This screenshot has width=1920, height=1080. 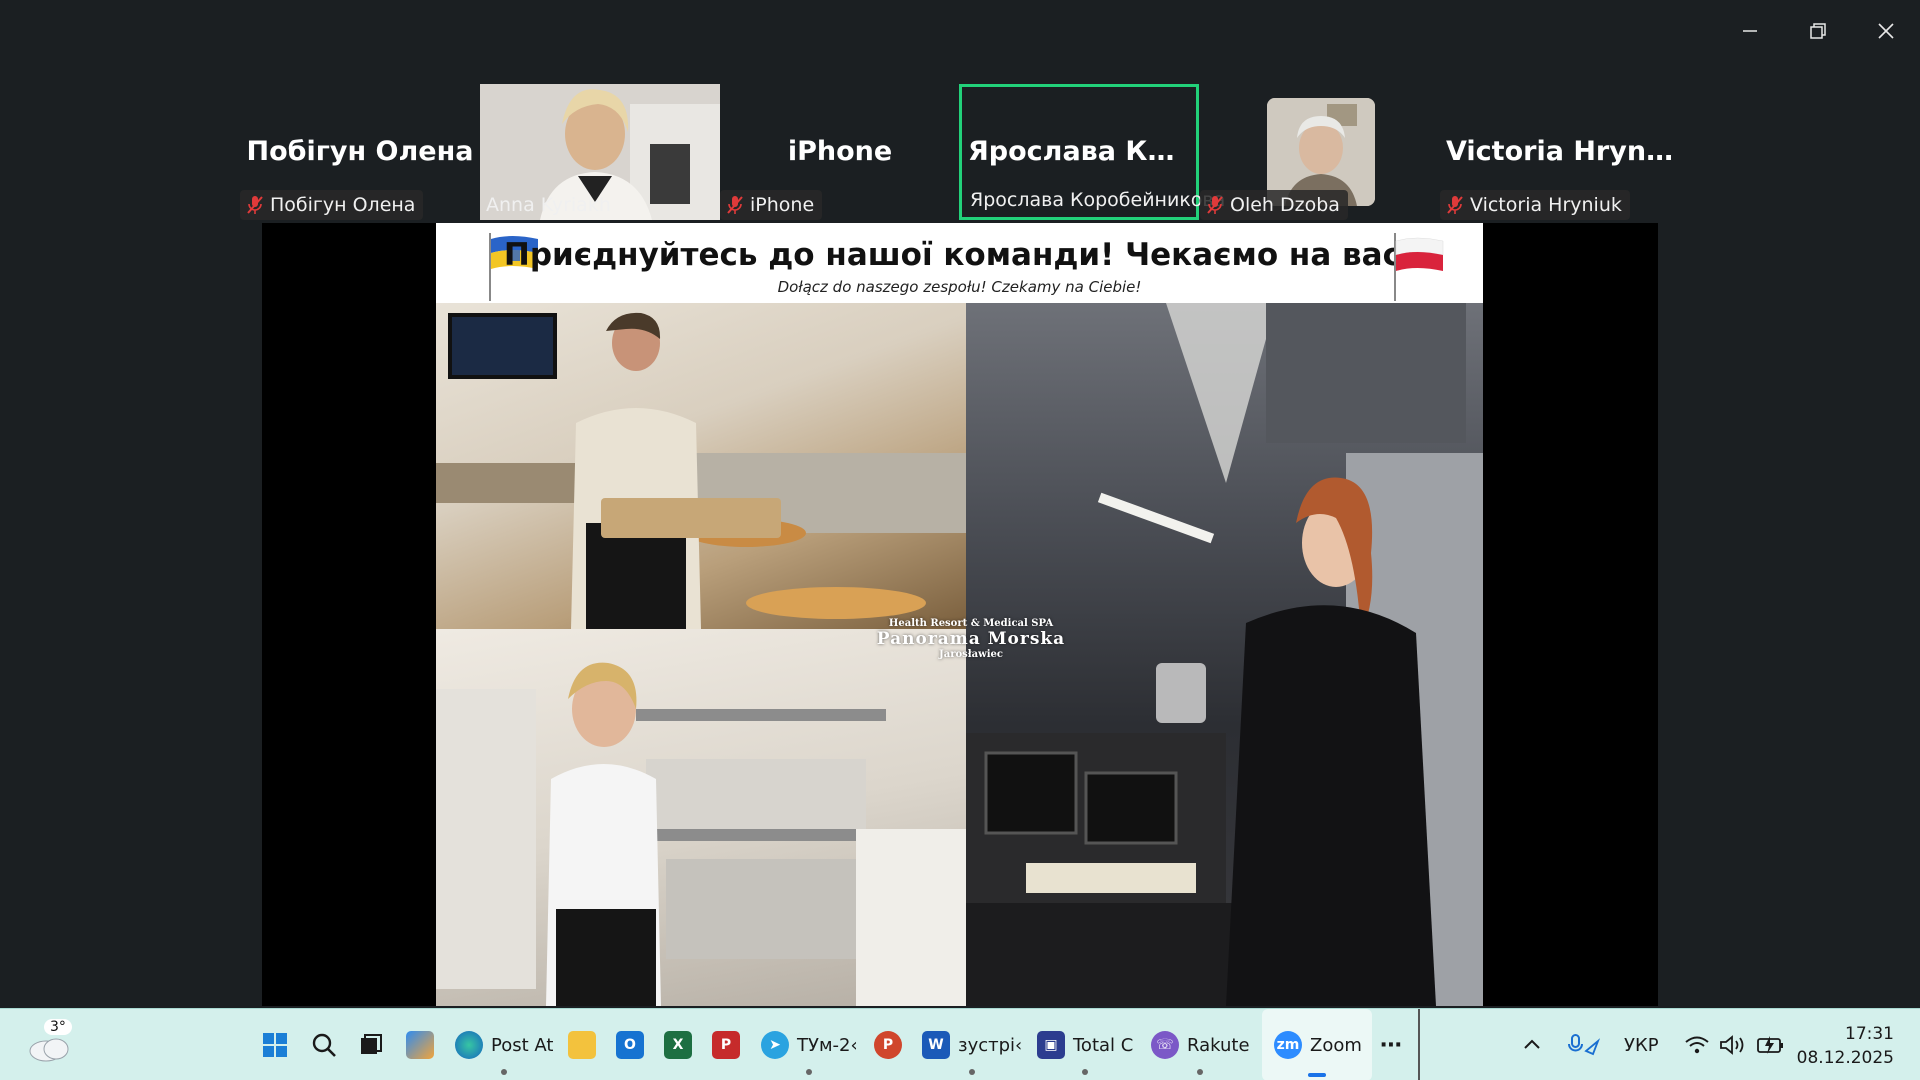 I want to click on participant-label: Anna Kyriakh, so click(x=549, y=205).